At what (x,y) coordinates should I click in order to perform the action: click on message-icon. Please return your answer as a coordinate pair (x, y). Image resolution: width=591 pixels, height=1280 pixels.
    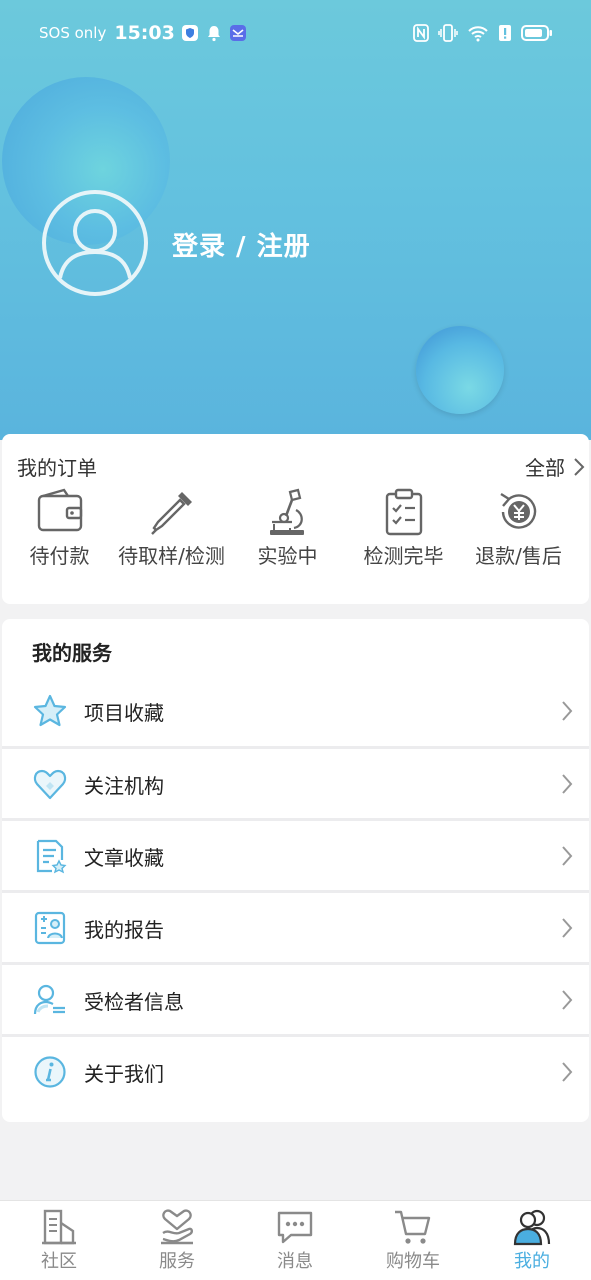
    Looking at the image, I should click on (295, 1227).